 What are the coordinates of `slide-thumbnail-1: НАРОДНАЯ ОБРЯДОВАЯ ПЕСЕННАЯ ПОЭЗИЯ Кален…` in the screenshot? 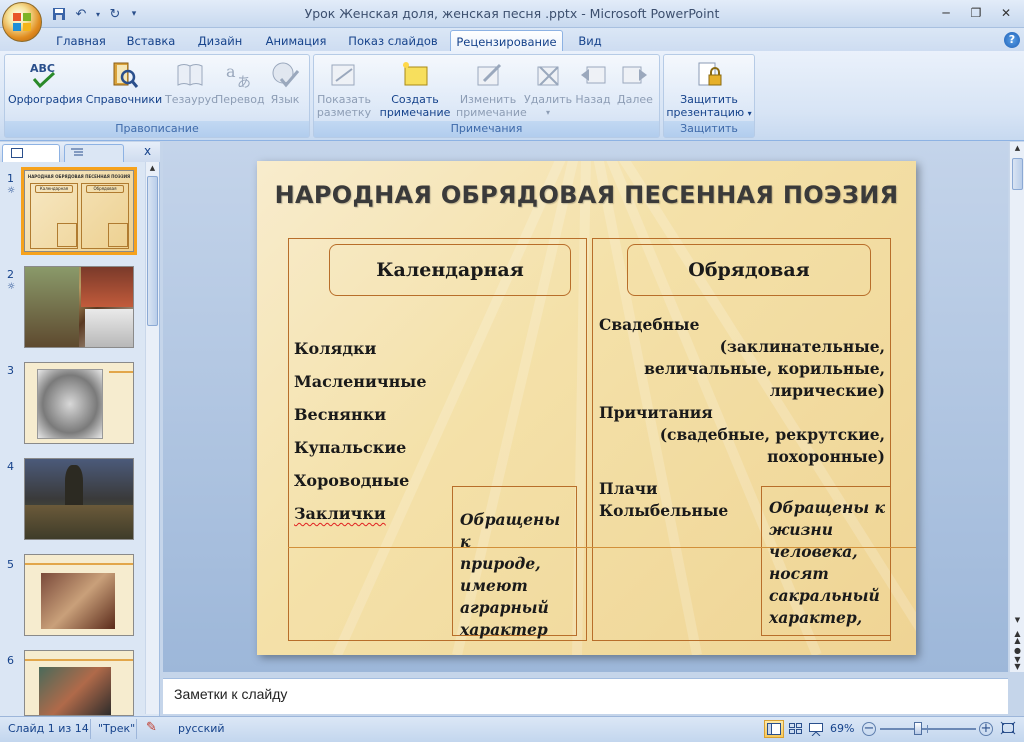 It's located at (79, 211).